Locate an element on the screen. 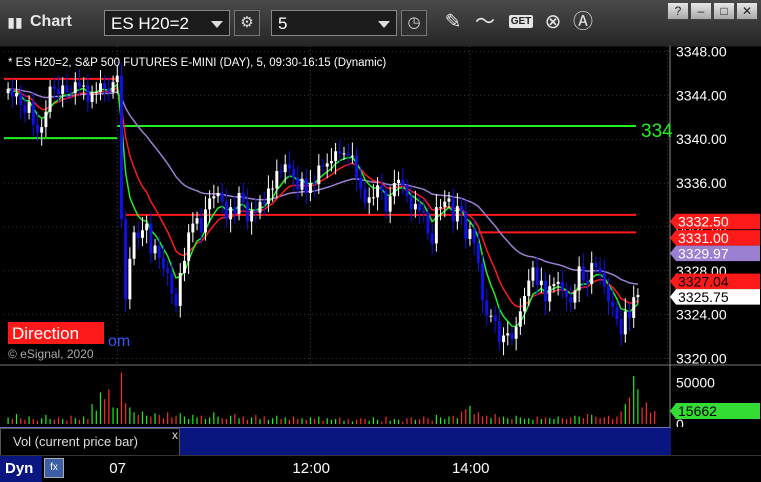  dynamic-button: Dyn is located at coordinates (21, 469).